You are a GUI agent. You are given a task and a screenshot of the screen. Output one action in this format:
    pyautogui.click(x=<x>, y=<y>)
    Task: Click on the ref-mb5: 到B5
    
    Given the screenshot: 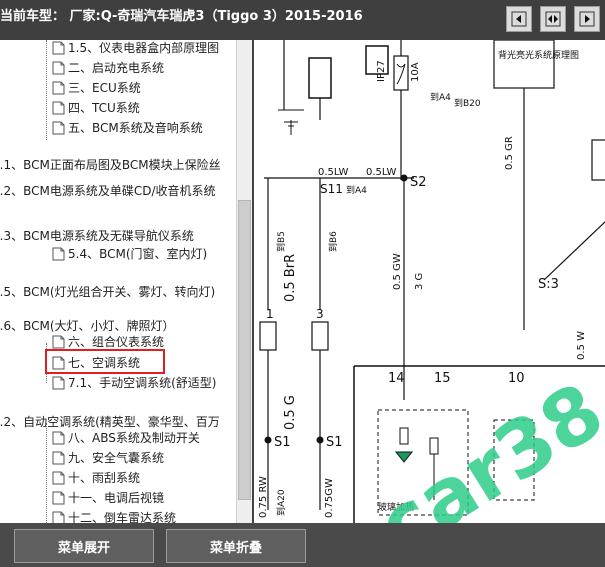 What is the action you would take?
    pyautogui.click(x=281, y=241)
    